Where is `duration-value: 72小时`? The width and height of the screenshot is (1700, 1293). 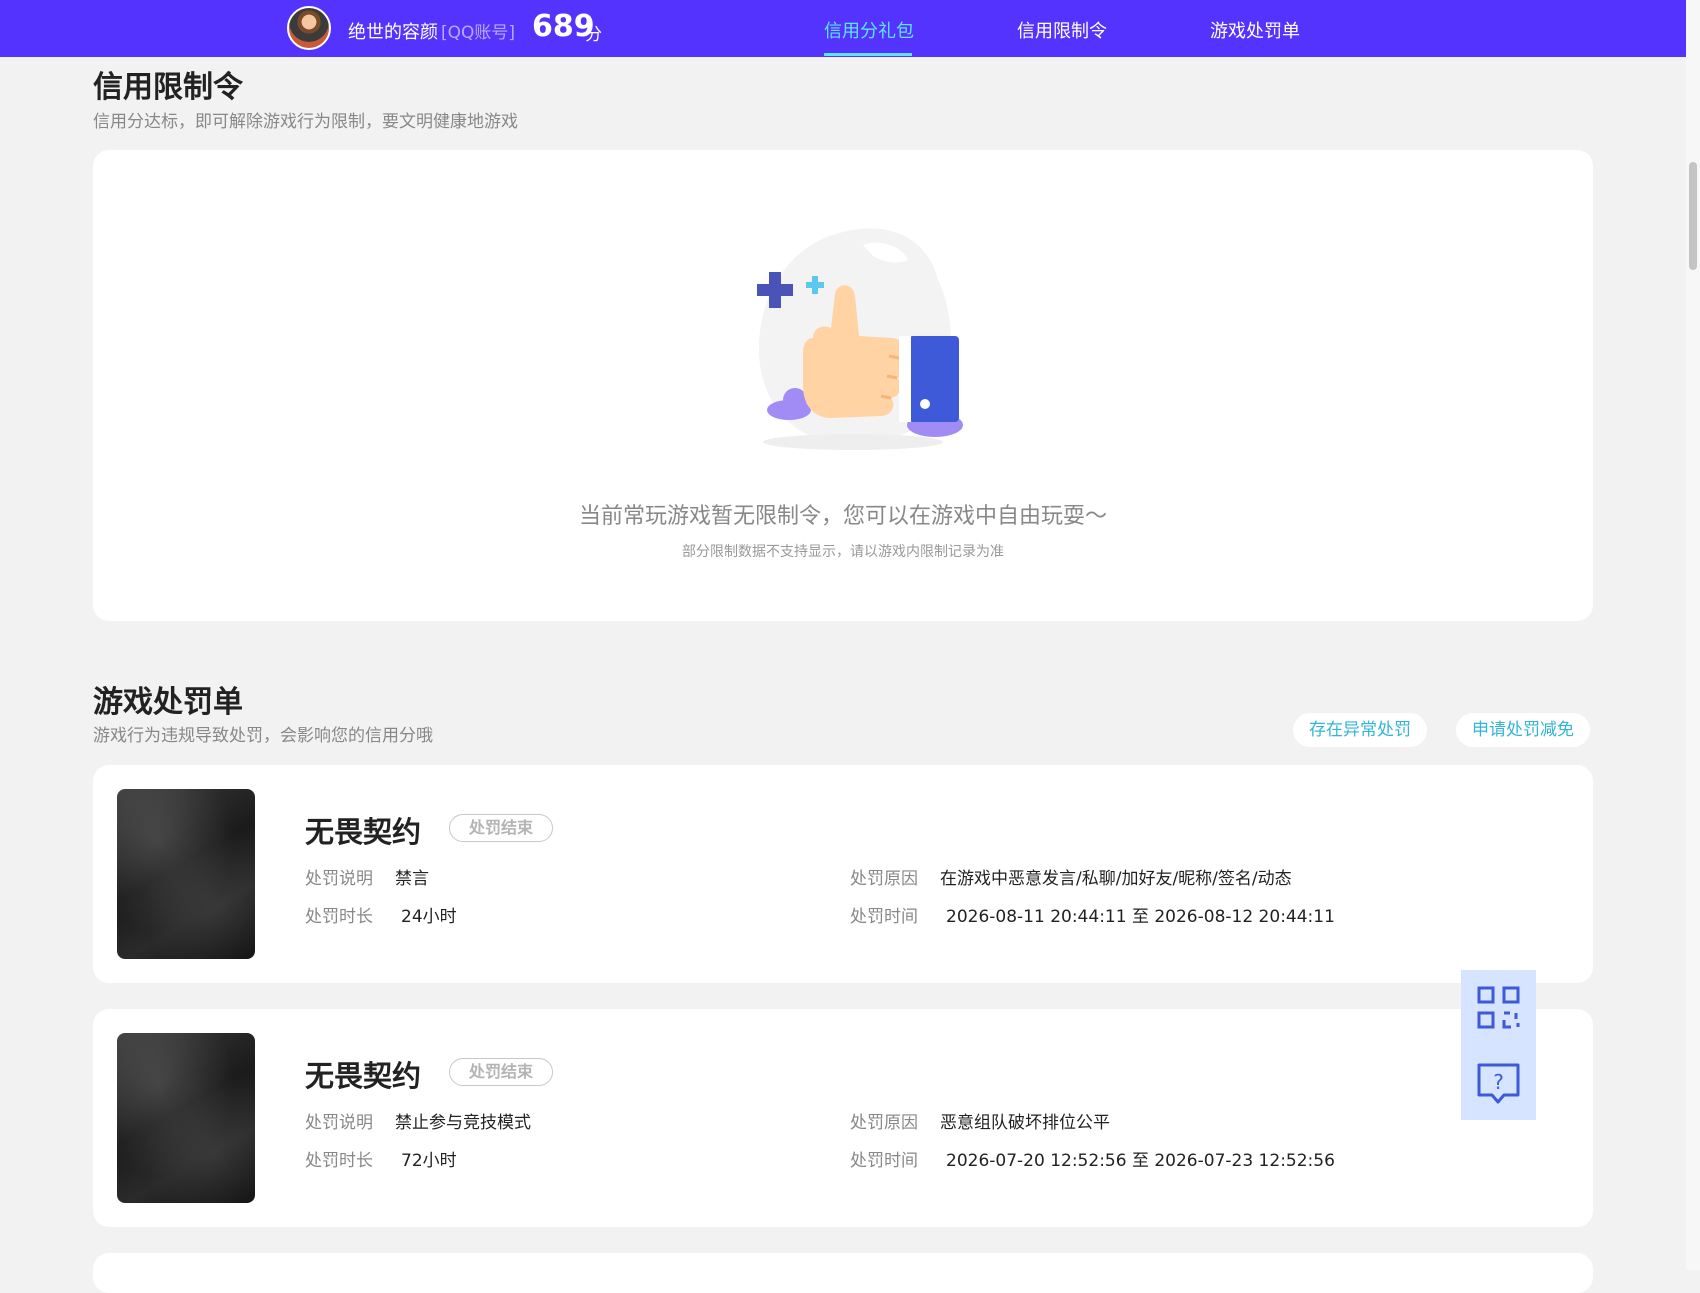
duration-value: 72小时 is located at coordinates (429, 1161).